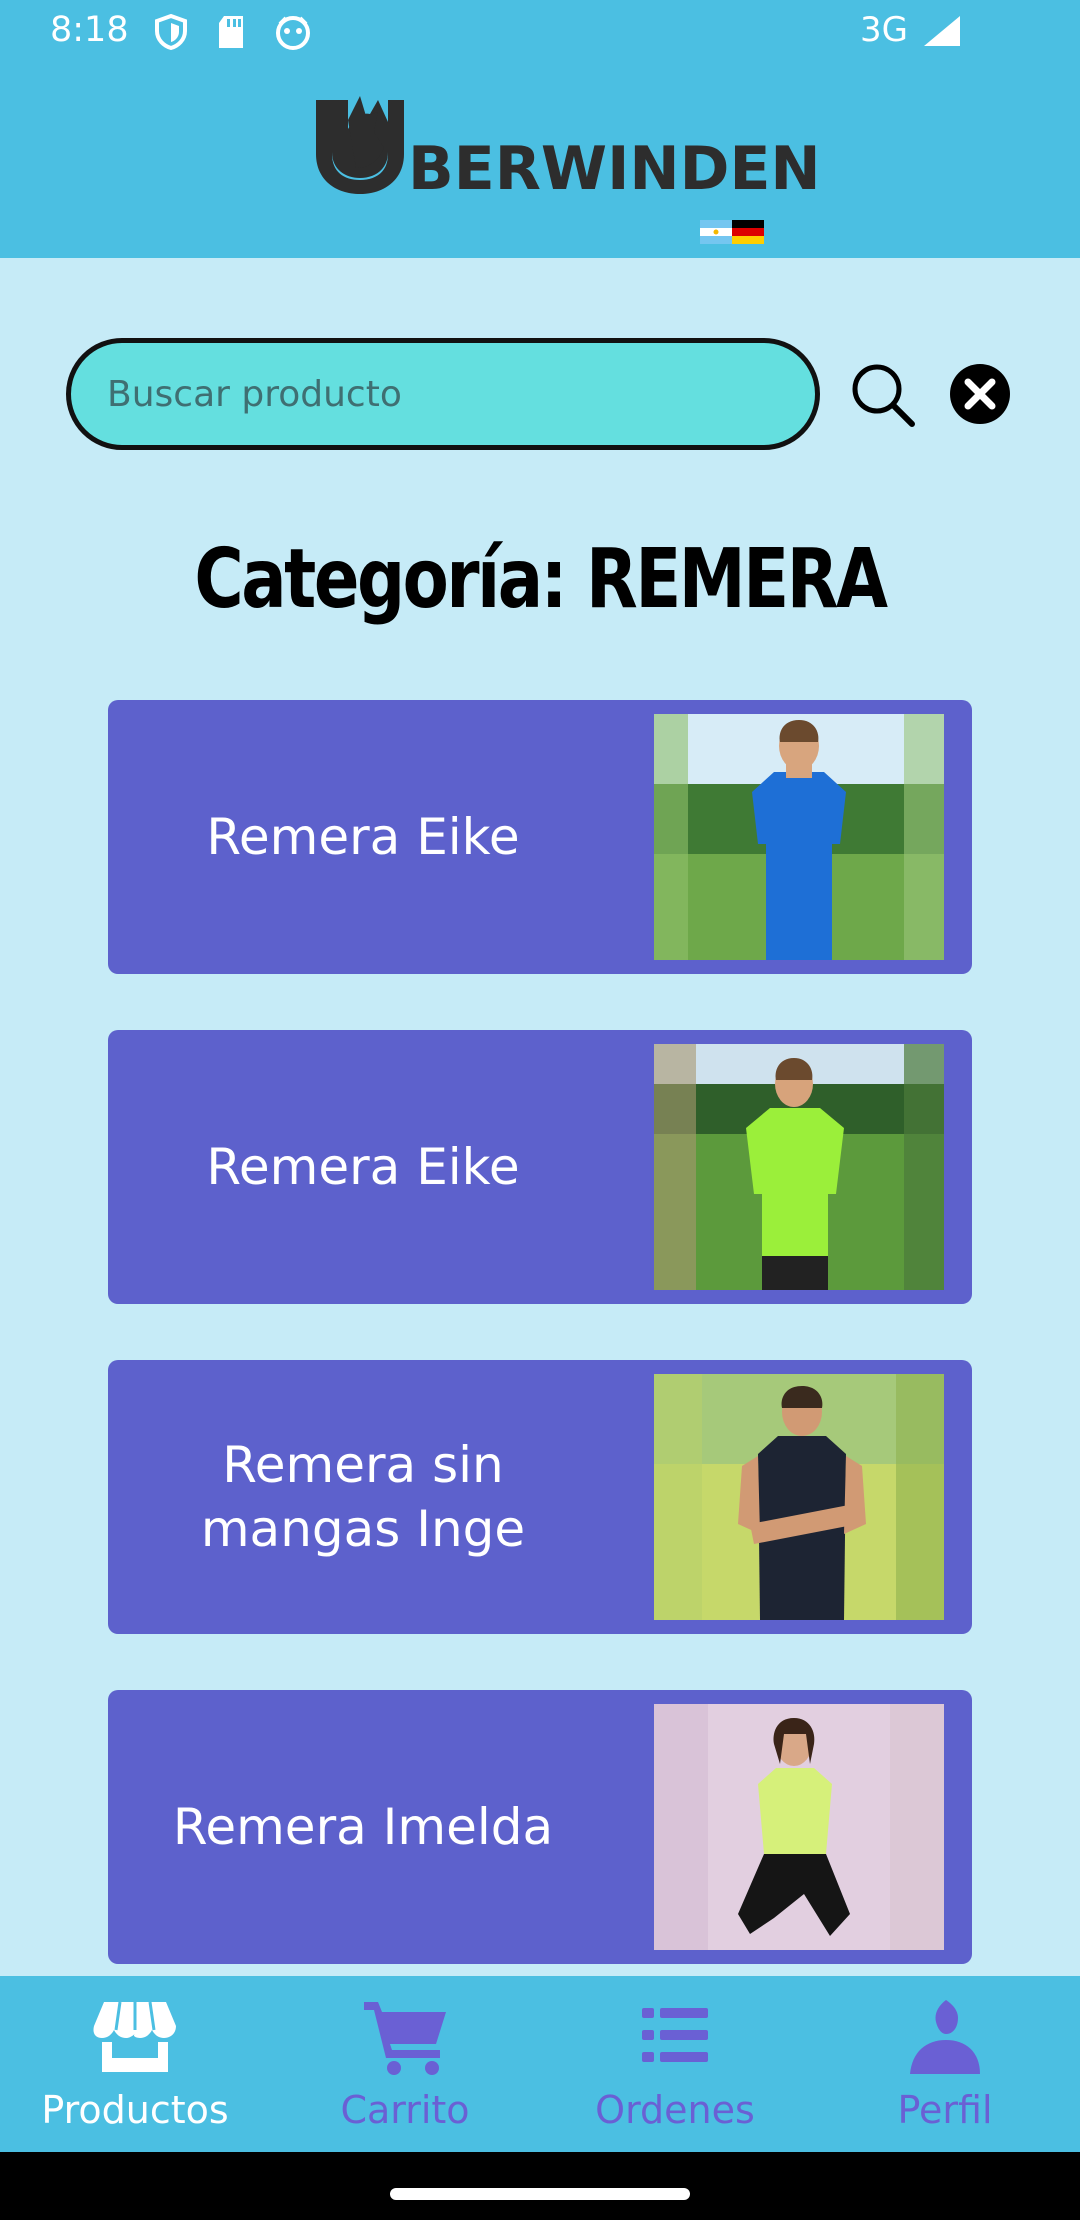 This screenshot has width=1080, height=2220. Describe the element at coordinates (540, 1497) in the screenshot. I see `product-card: Remera sin mangas Inge` at that location.